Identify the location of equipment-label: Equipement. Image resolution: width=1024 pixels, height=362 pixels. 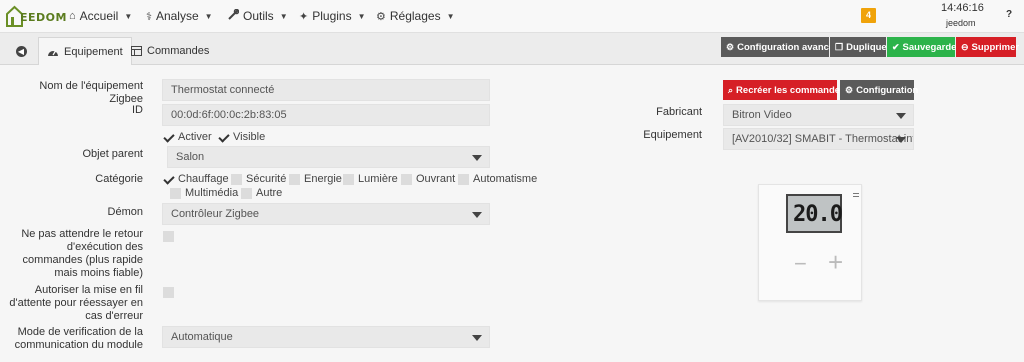
(672, 135).